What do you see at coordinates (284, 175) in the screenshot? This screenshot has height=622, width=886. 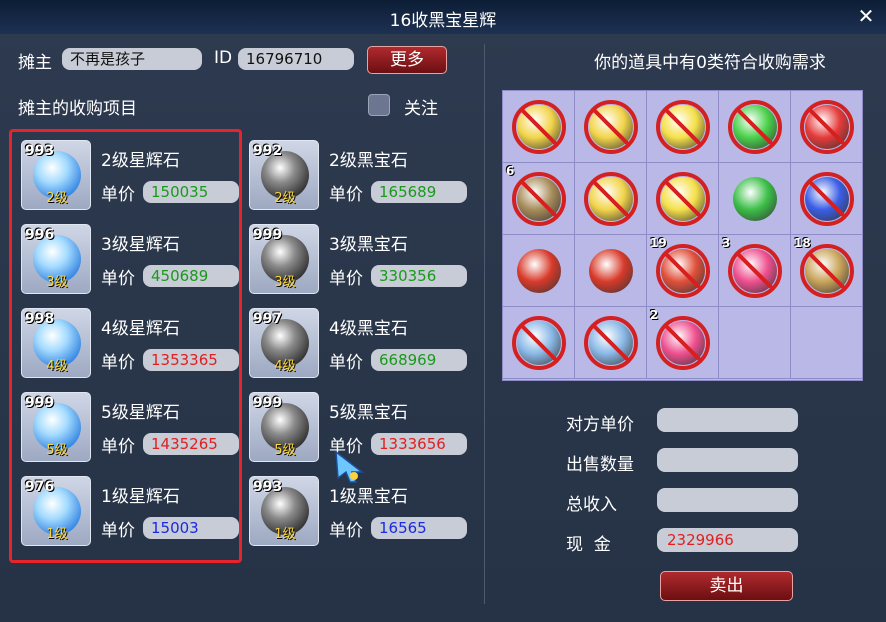 I see `black-gem-item-icon: 992 2级` at bounding box center [284, 175].